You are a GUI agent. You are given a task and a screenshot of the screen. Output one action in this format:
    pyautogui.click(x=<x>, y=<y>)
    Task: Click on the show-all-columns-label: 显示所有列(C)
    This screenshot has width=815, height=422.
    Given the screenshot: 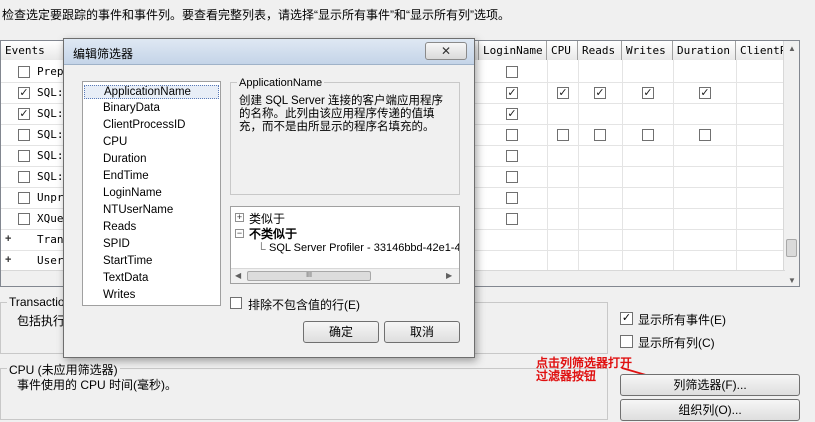 What is the action you would take?
    pyautogui.click(x=676, y=342)
    